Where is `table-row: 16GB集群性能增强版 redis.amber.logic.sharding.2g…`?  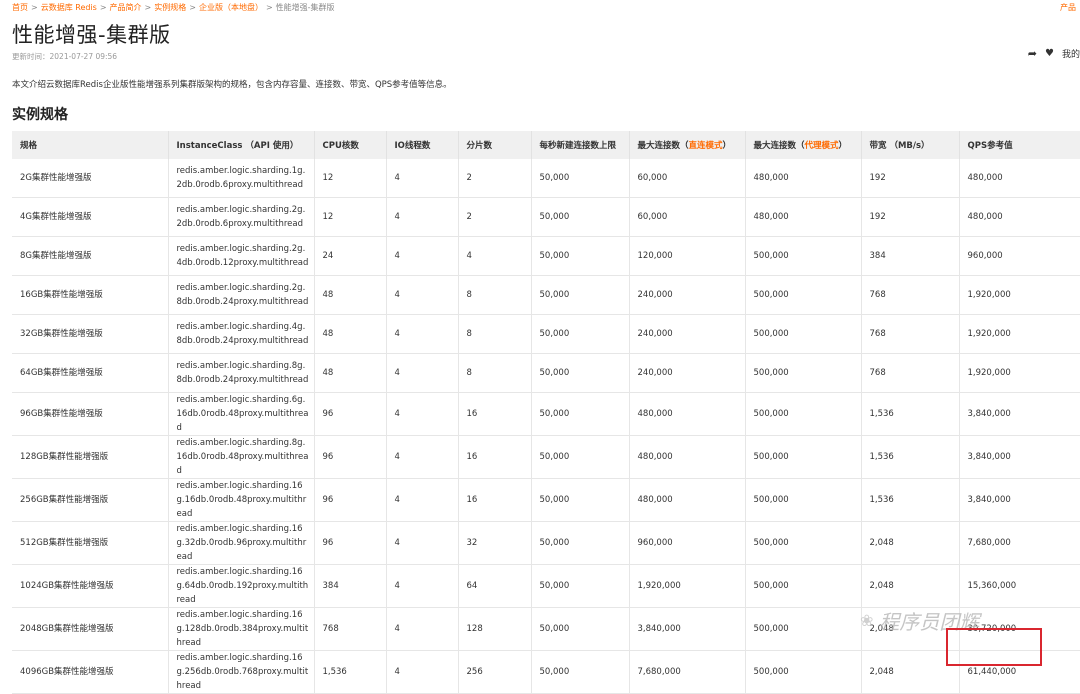 table-row: 16GB集群性能增强版 redis.amber.logic.sharding.2g… is located at coordinates (546, 295).